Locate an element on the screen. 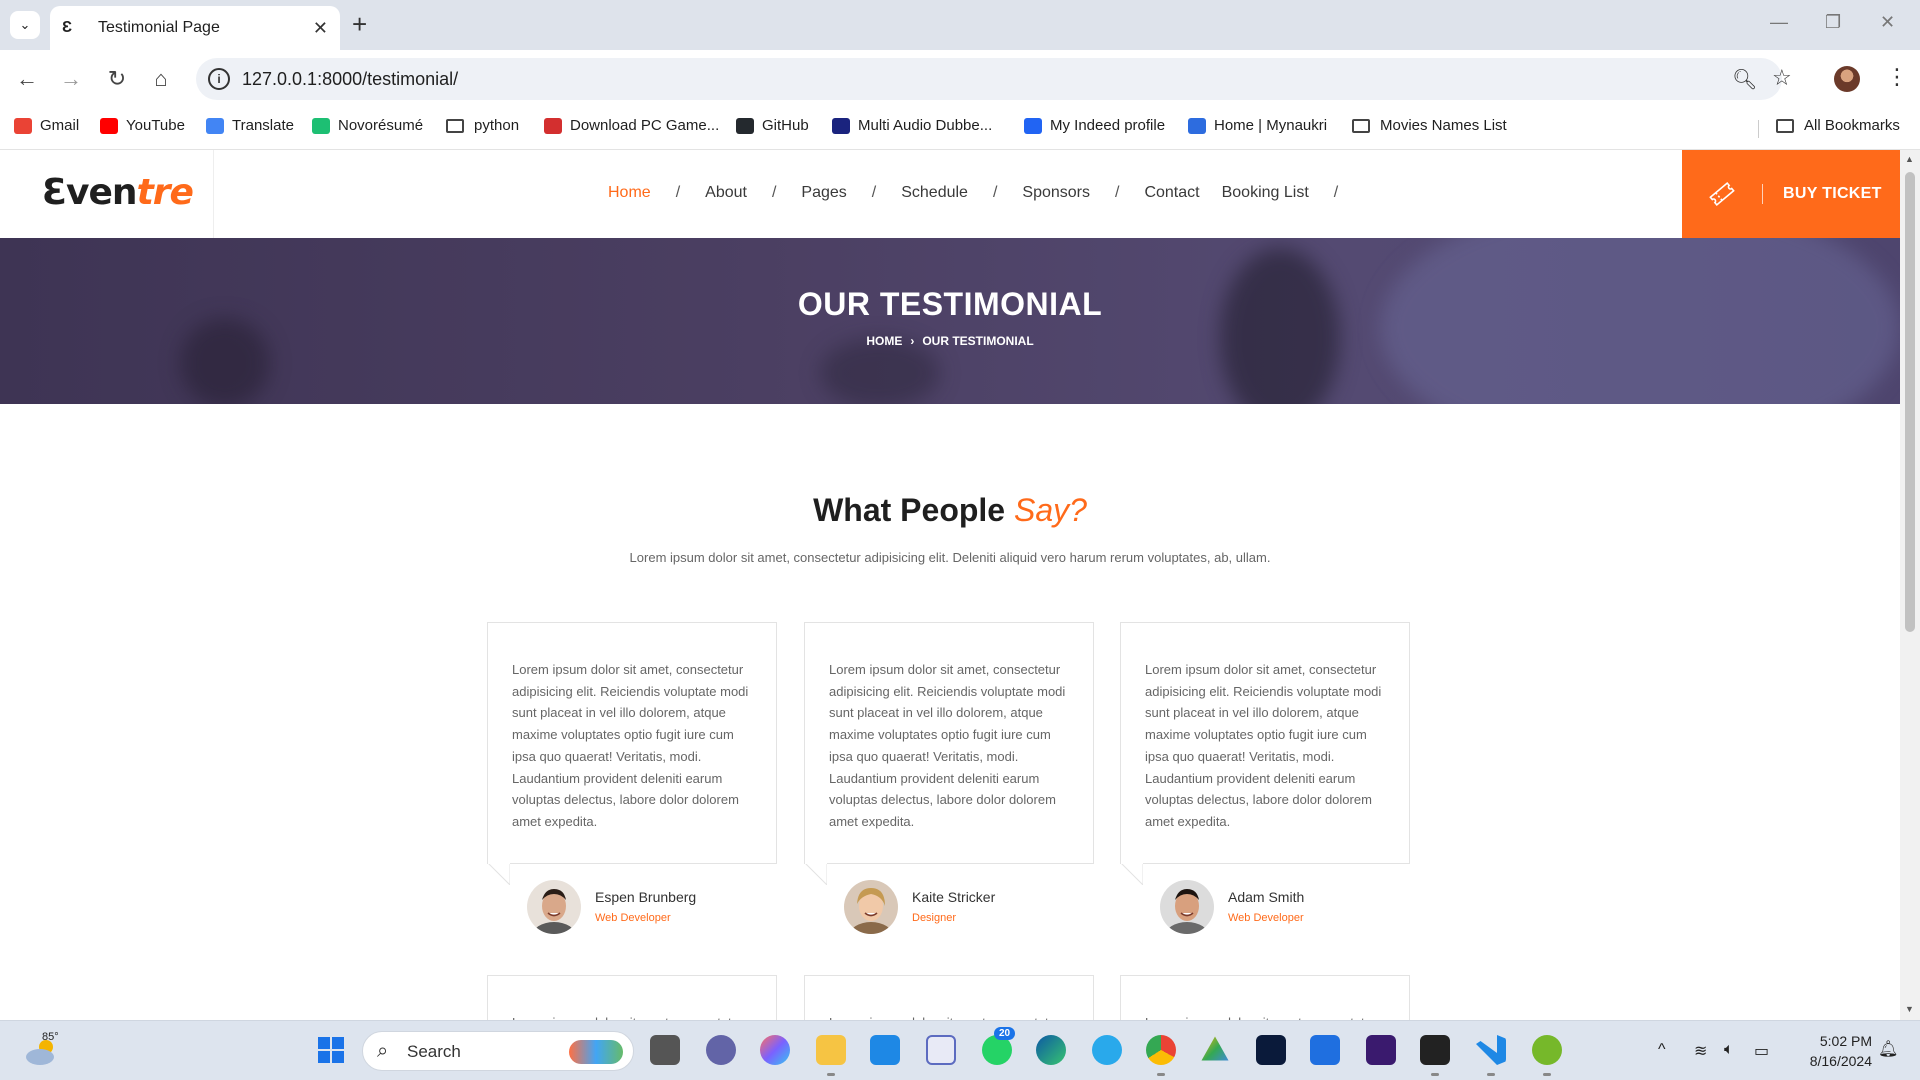 This screenshot has height=1080, width=1920. window-close-icon: ✕ is located at coordinates (1887, 22).